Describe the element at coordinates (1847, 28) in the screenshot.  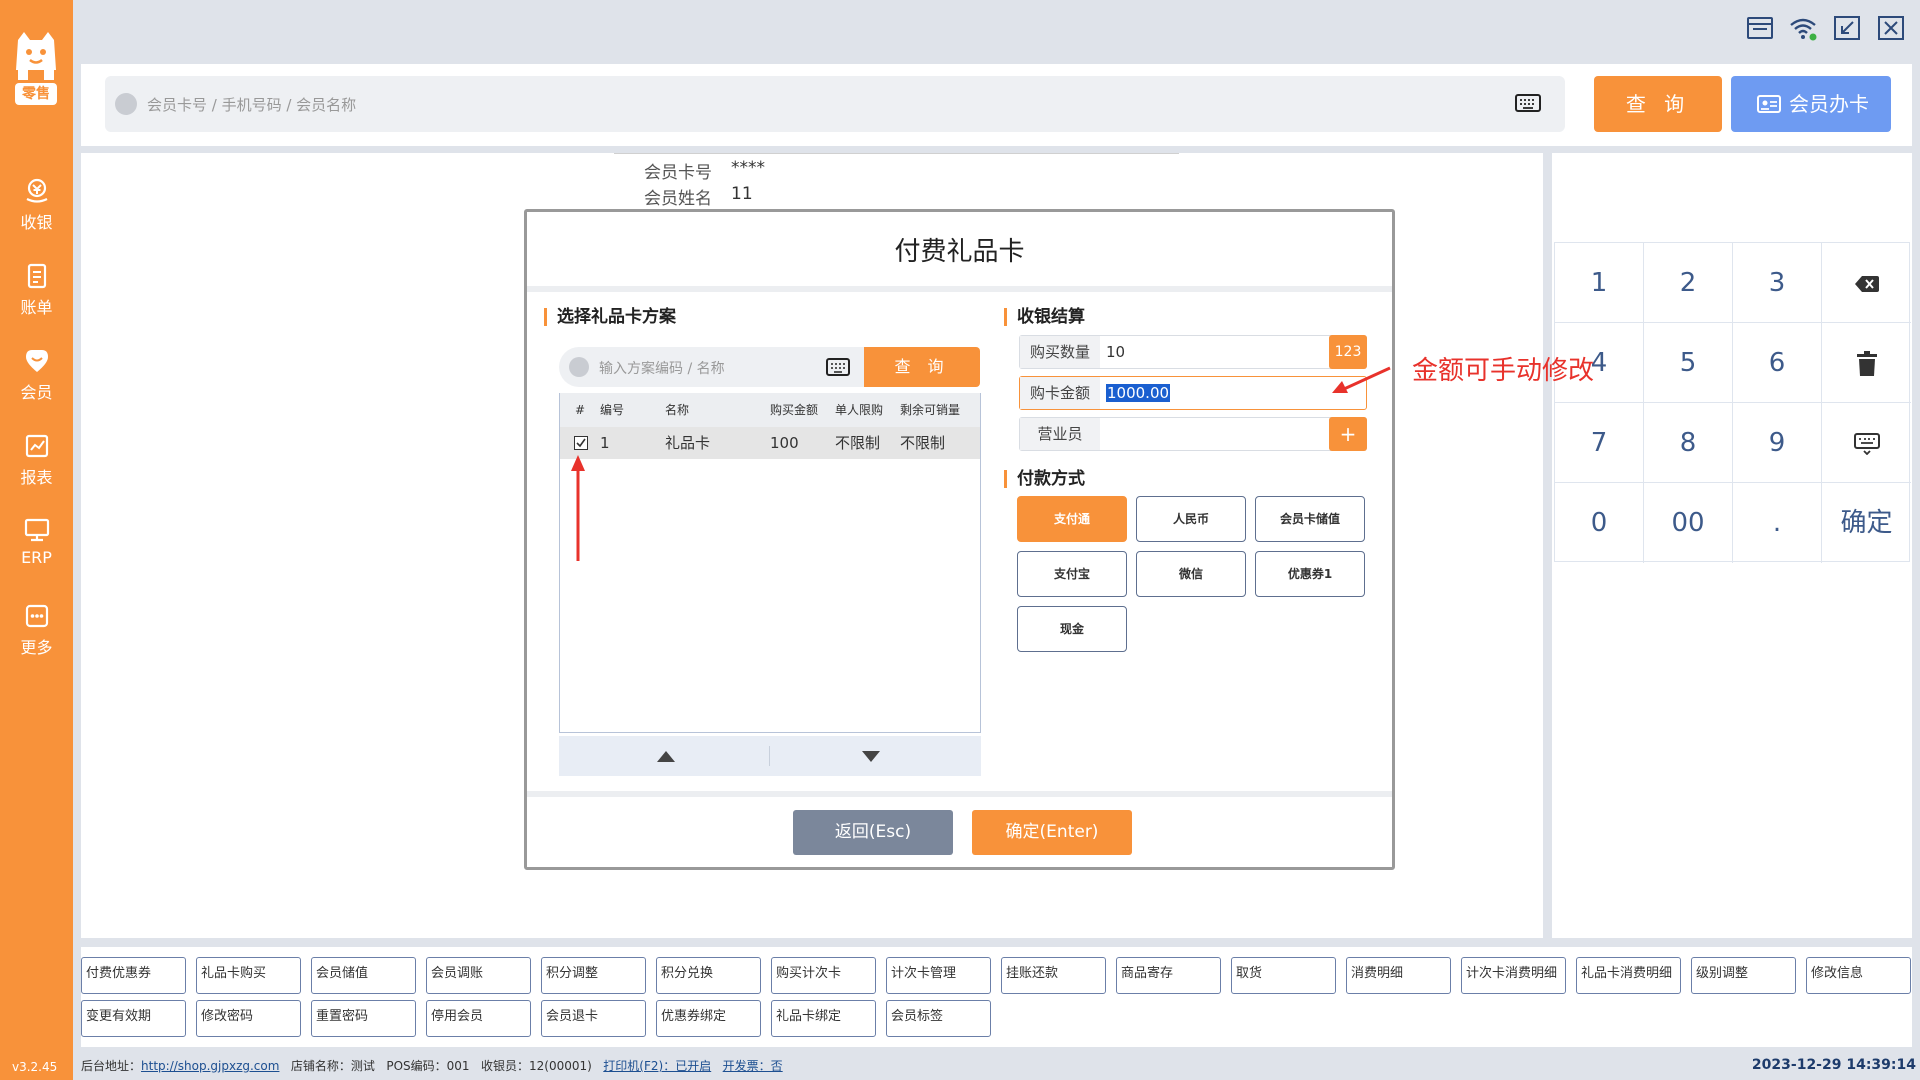
I see `minimize-icon` at that location.